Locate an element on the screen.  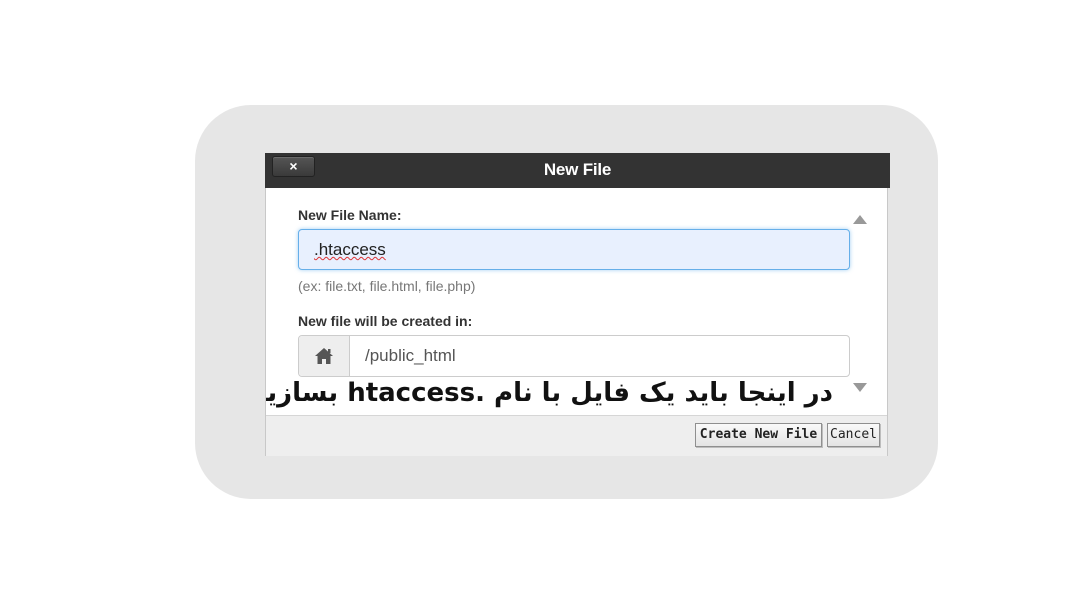
dialog-title: New File is located at coordinates (577, 169).